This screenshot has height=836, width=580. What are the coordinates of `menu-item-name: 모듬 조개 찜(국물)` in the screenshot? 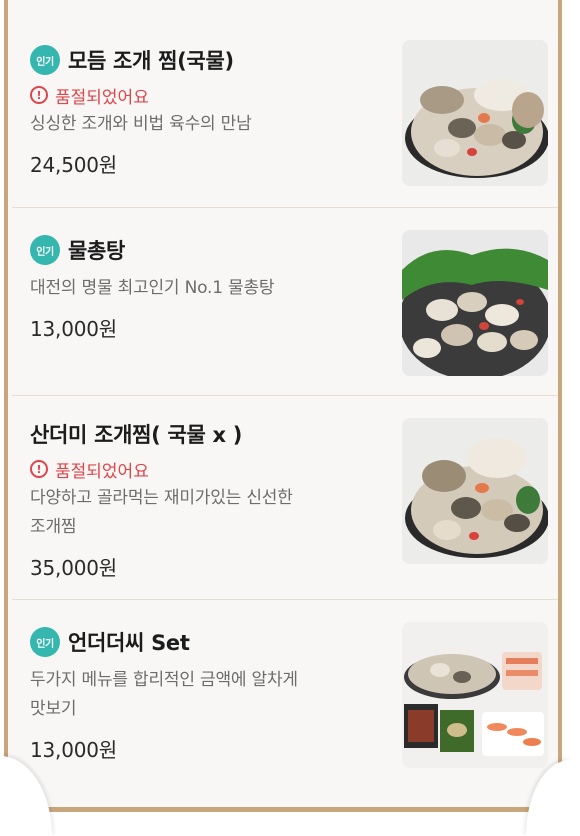 It's located at (151, 61).